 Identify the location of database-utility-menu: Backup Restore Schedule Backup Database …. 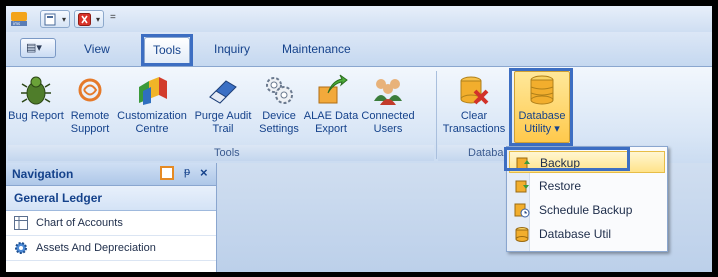
(587, 199).